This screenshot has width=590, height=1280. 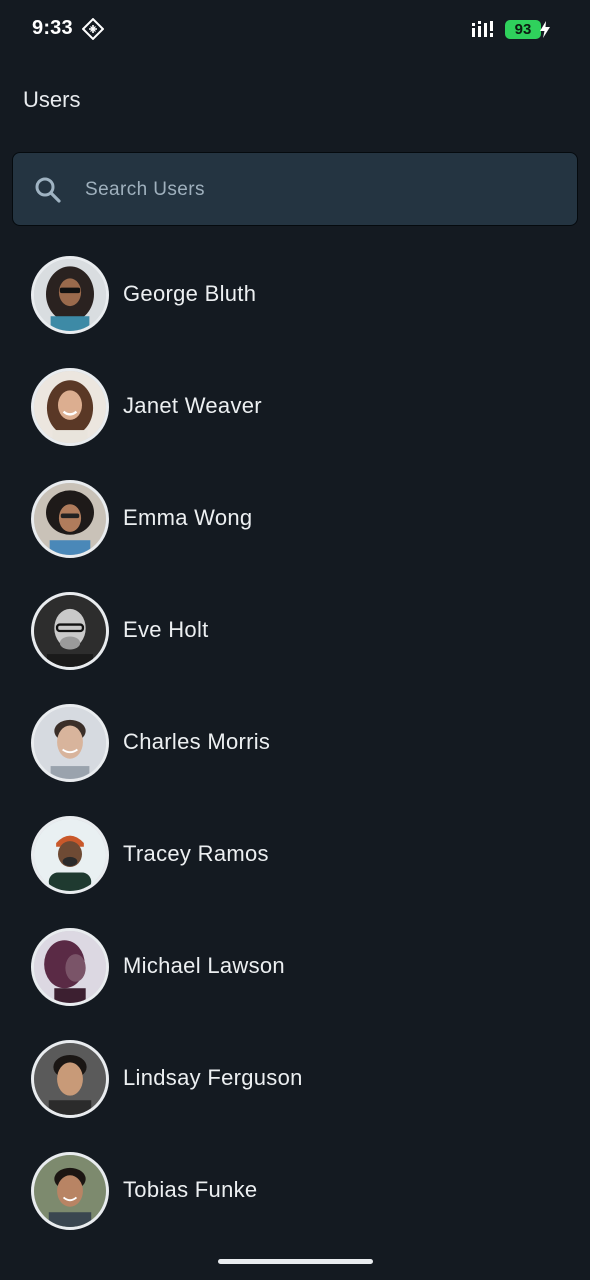 What do you see at coordinates (213, 1077) in the screenshot?
I see `user-name: Lindsay Ferguson` at bounding box center [213, 1077].